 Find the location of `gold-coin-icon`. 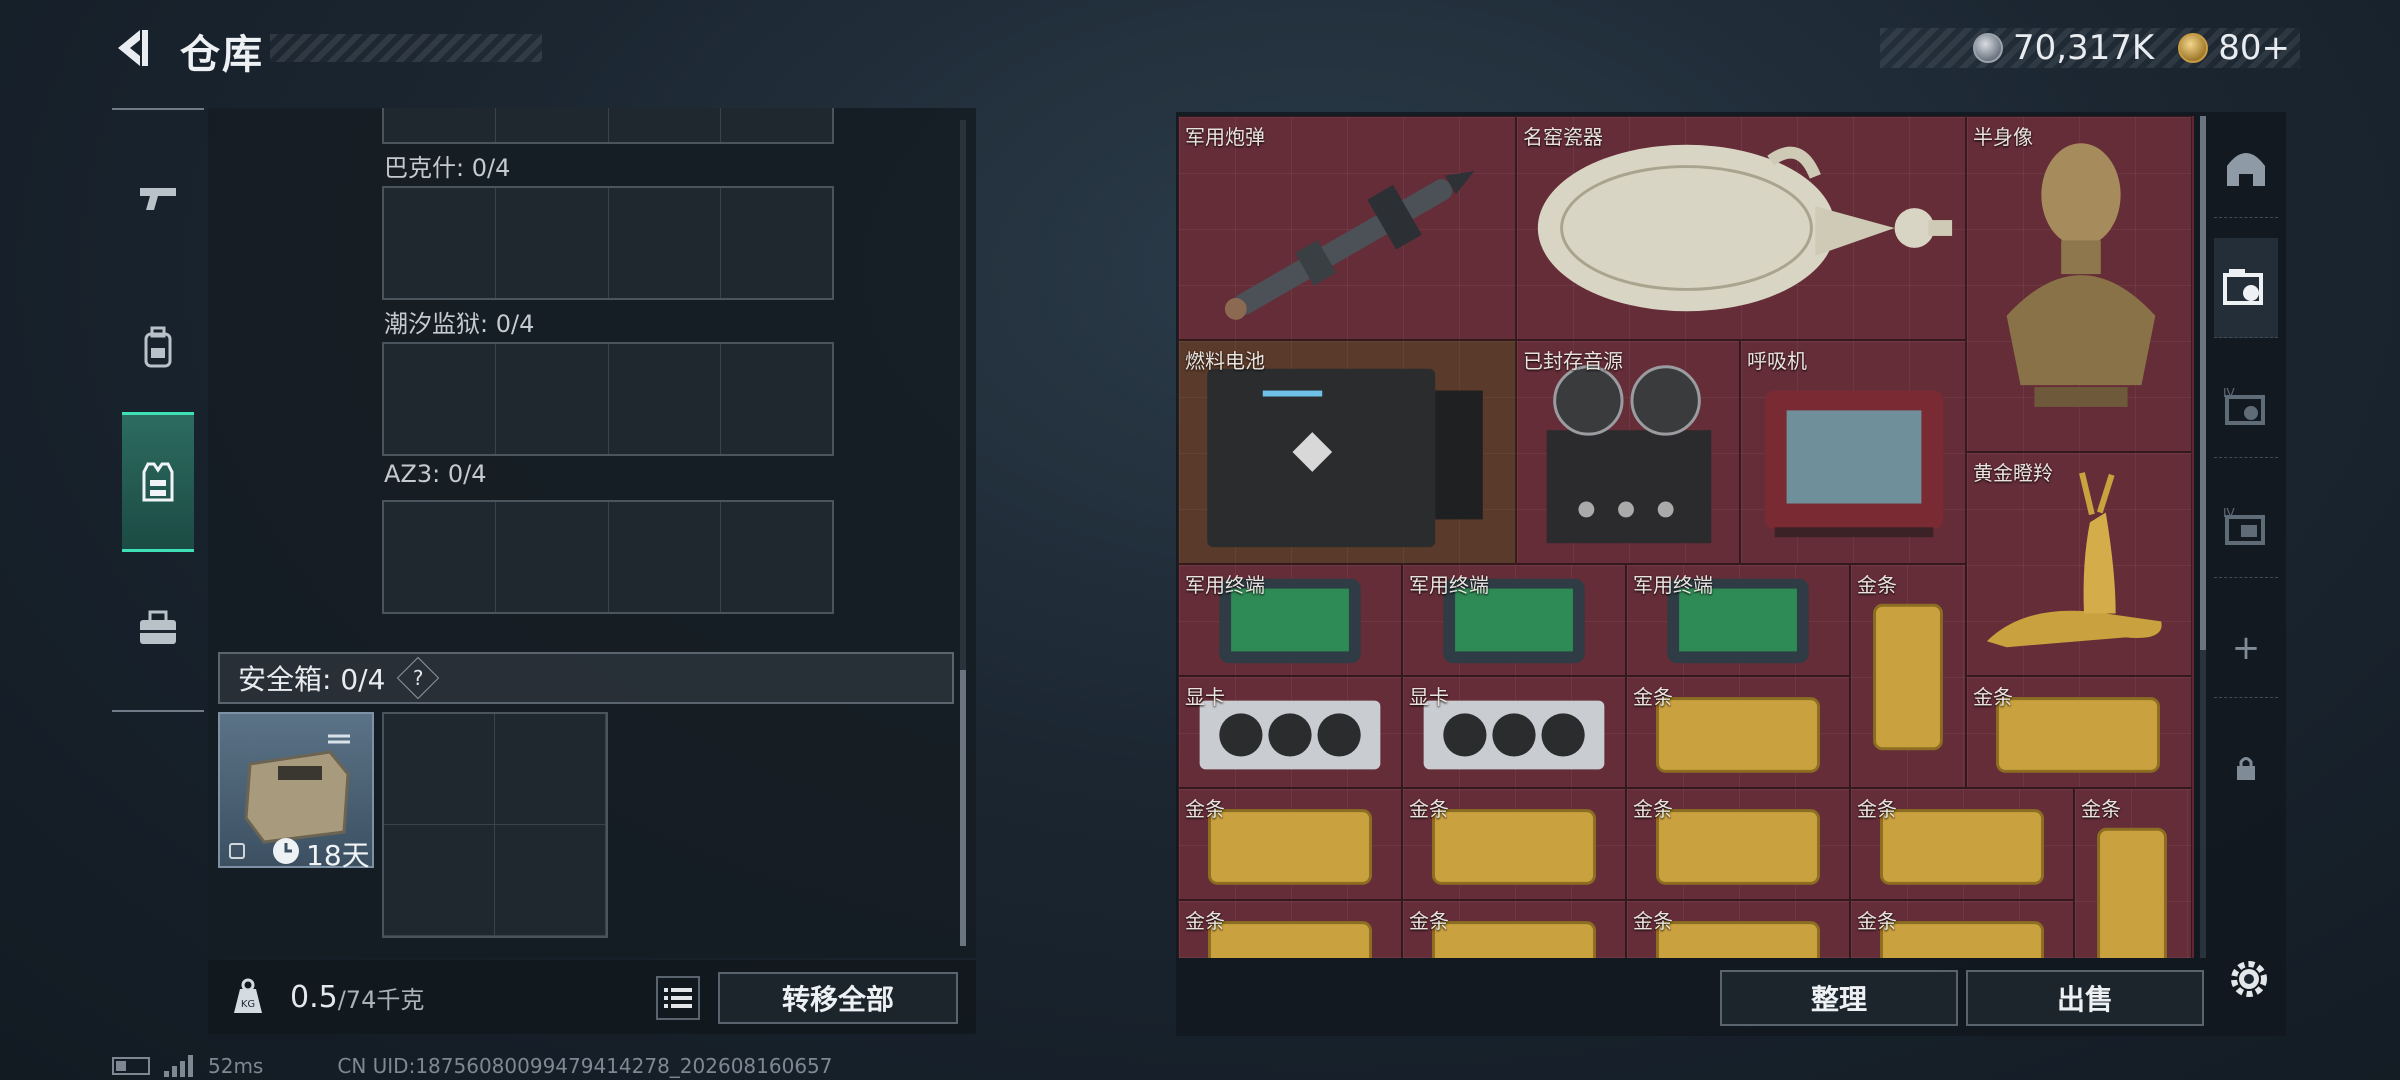

gold-coin-icon is located at coordinates (2193, 48).